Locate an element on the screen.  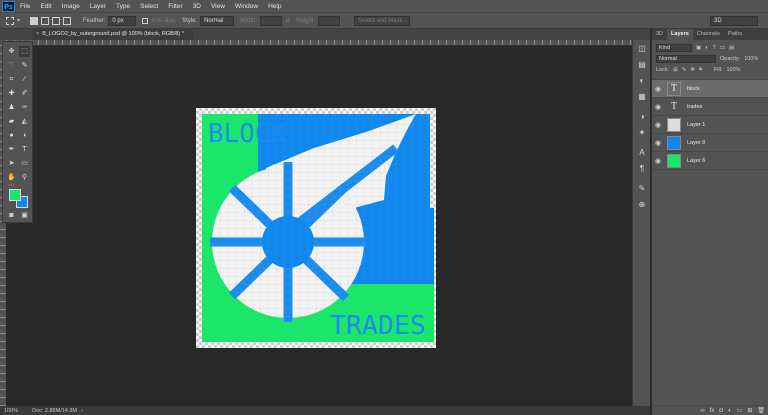
move-tool-icon: ✥ is located at coordinates (11, 51).